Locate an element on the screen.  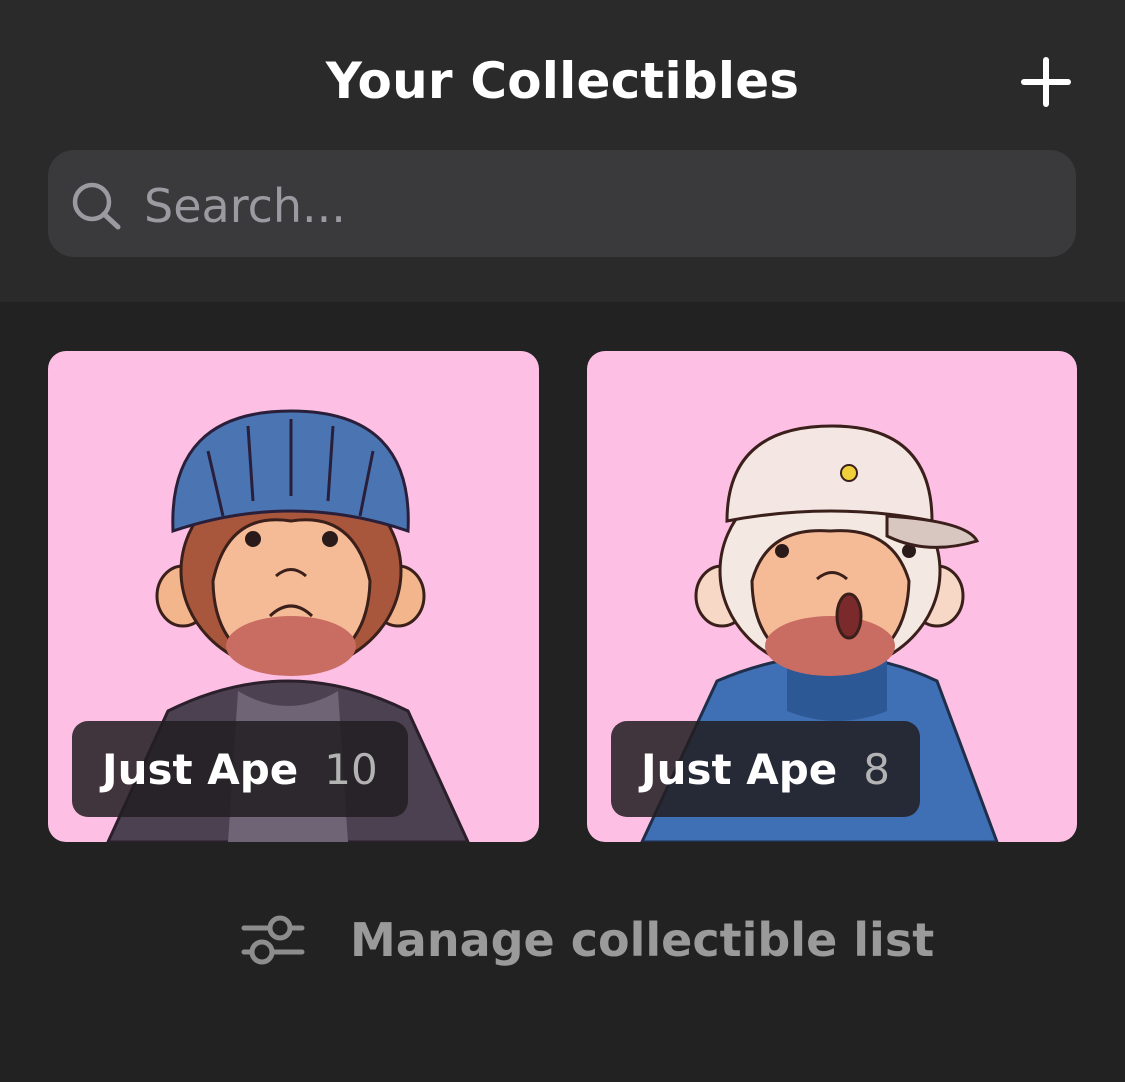
collectible-label: Just Ape 8 is located at coordinates (766, 769).